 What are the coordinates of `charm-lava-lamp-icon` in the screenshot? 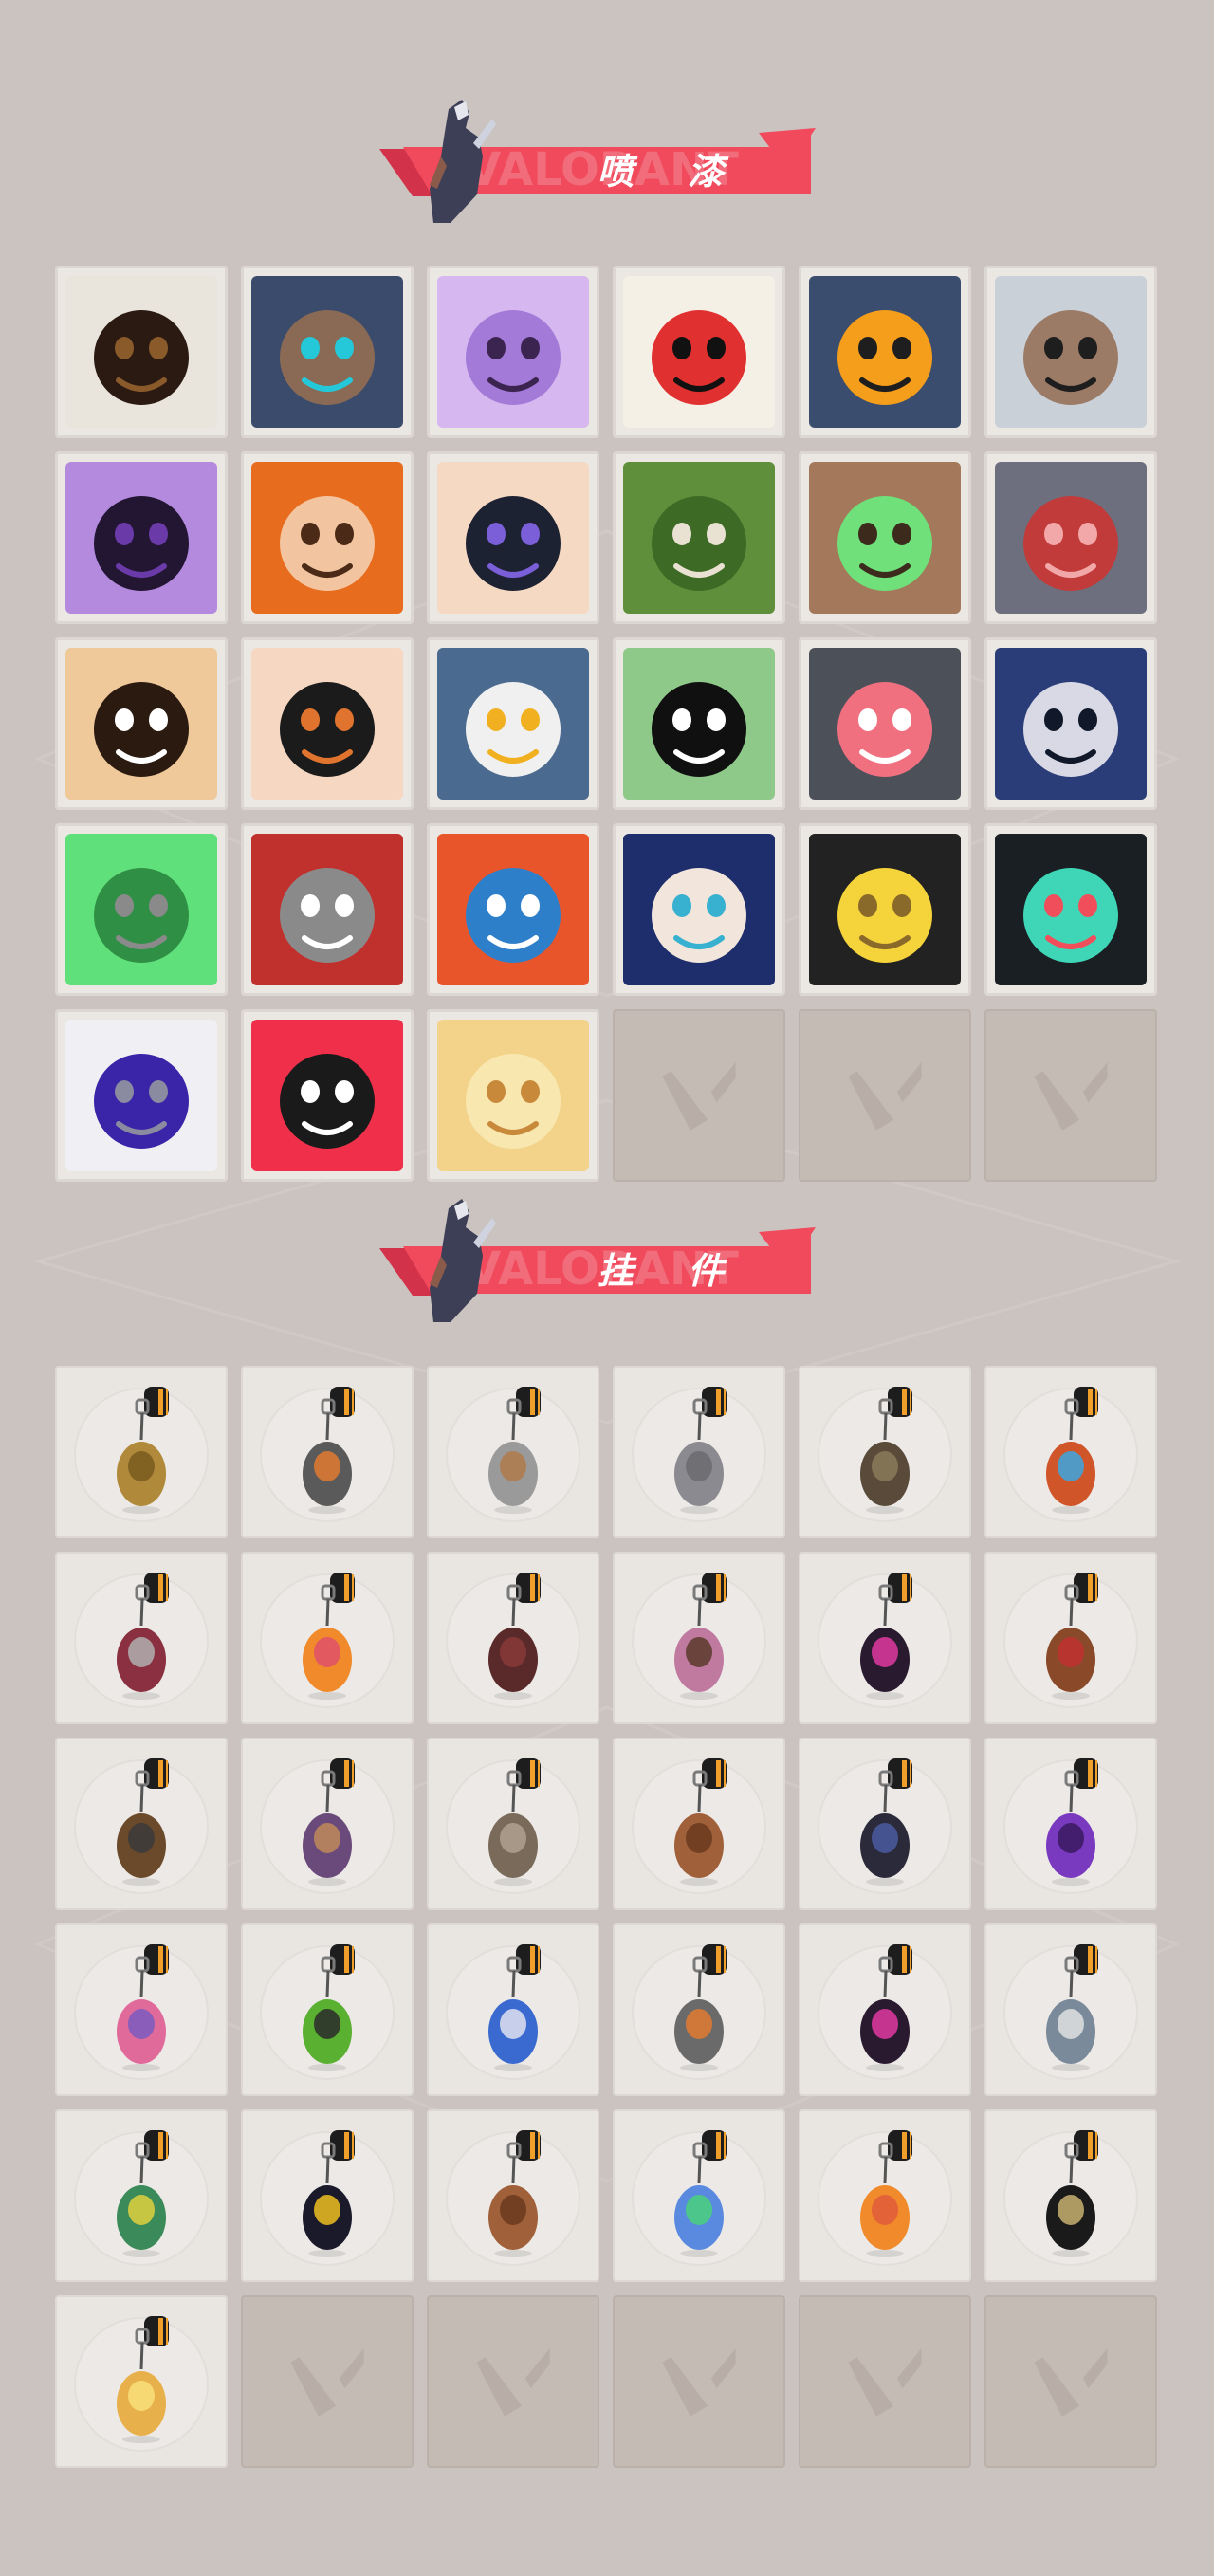 It's located at (141, 2012).